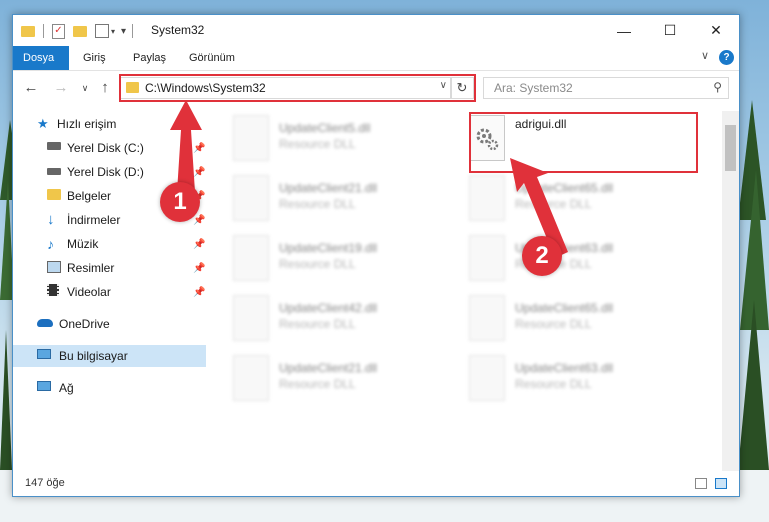 The image size is (769, 522). What do you see at coordinates (542, 256) in the screenshot?
I see `step-badge-2: 2` at bounding box center [542, 256].